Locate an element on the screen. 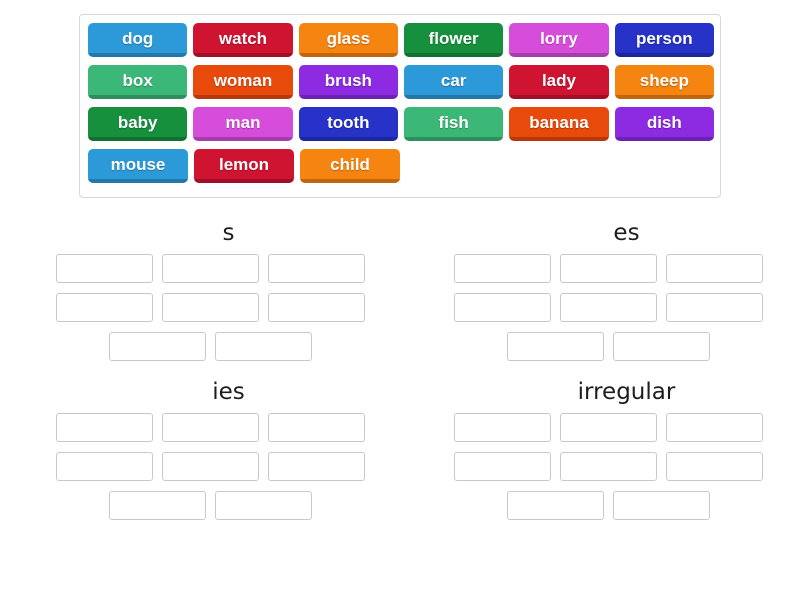  word-tile-label: watch is located at coordinates (243, 38).